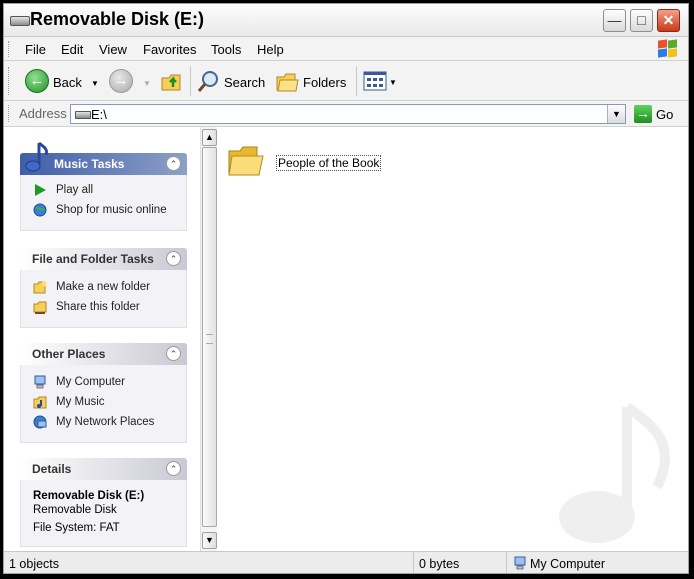 The image size is (694, 579). I want to click on address-dropdown-arrow-icon: ▼, so click(616, 114).